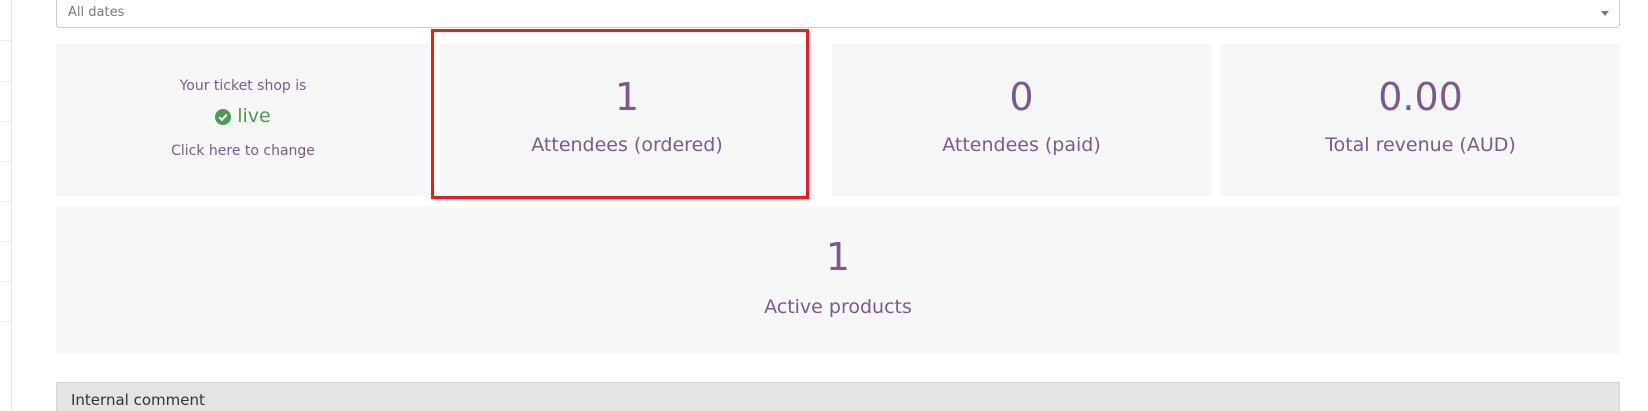  Describe the element at coordinates (627, 145) in the screenshot. I see `attendees-ordered-label: Attendees (ordered)` at that location.